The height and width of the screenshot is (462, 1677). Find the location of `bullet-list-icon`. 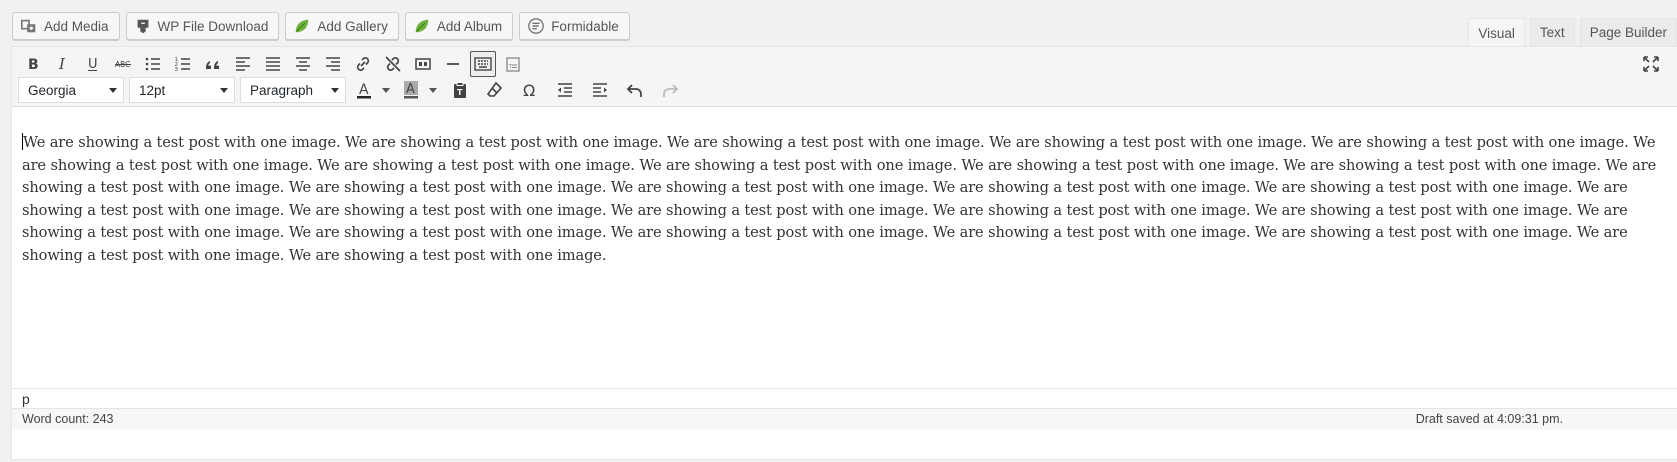

bullet-list-icon is located at coordinates (153, 64).